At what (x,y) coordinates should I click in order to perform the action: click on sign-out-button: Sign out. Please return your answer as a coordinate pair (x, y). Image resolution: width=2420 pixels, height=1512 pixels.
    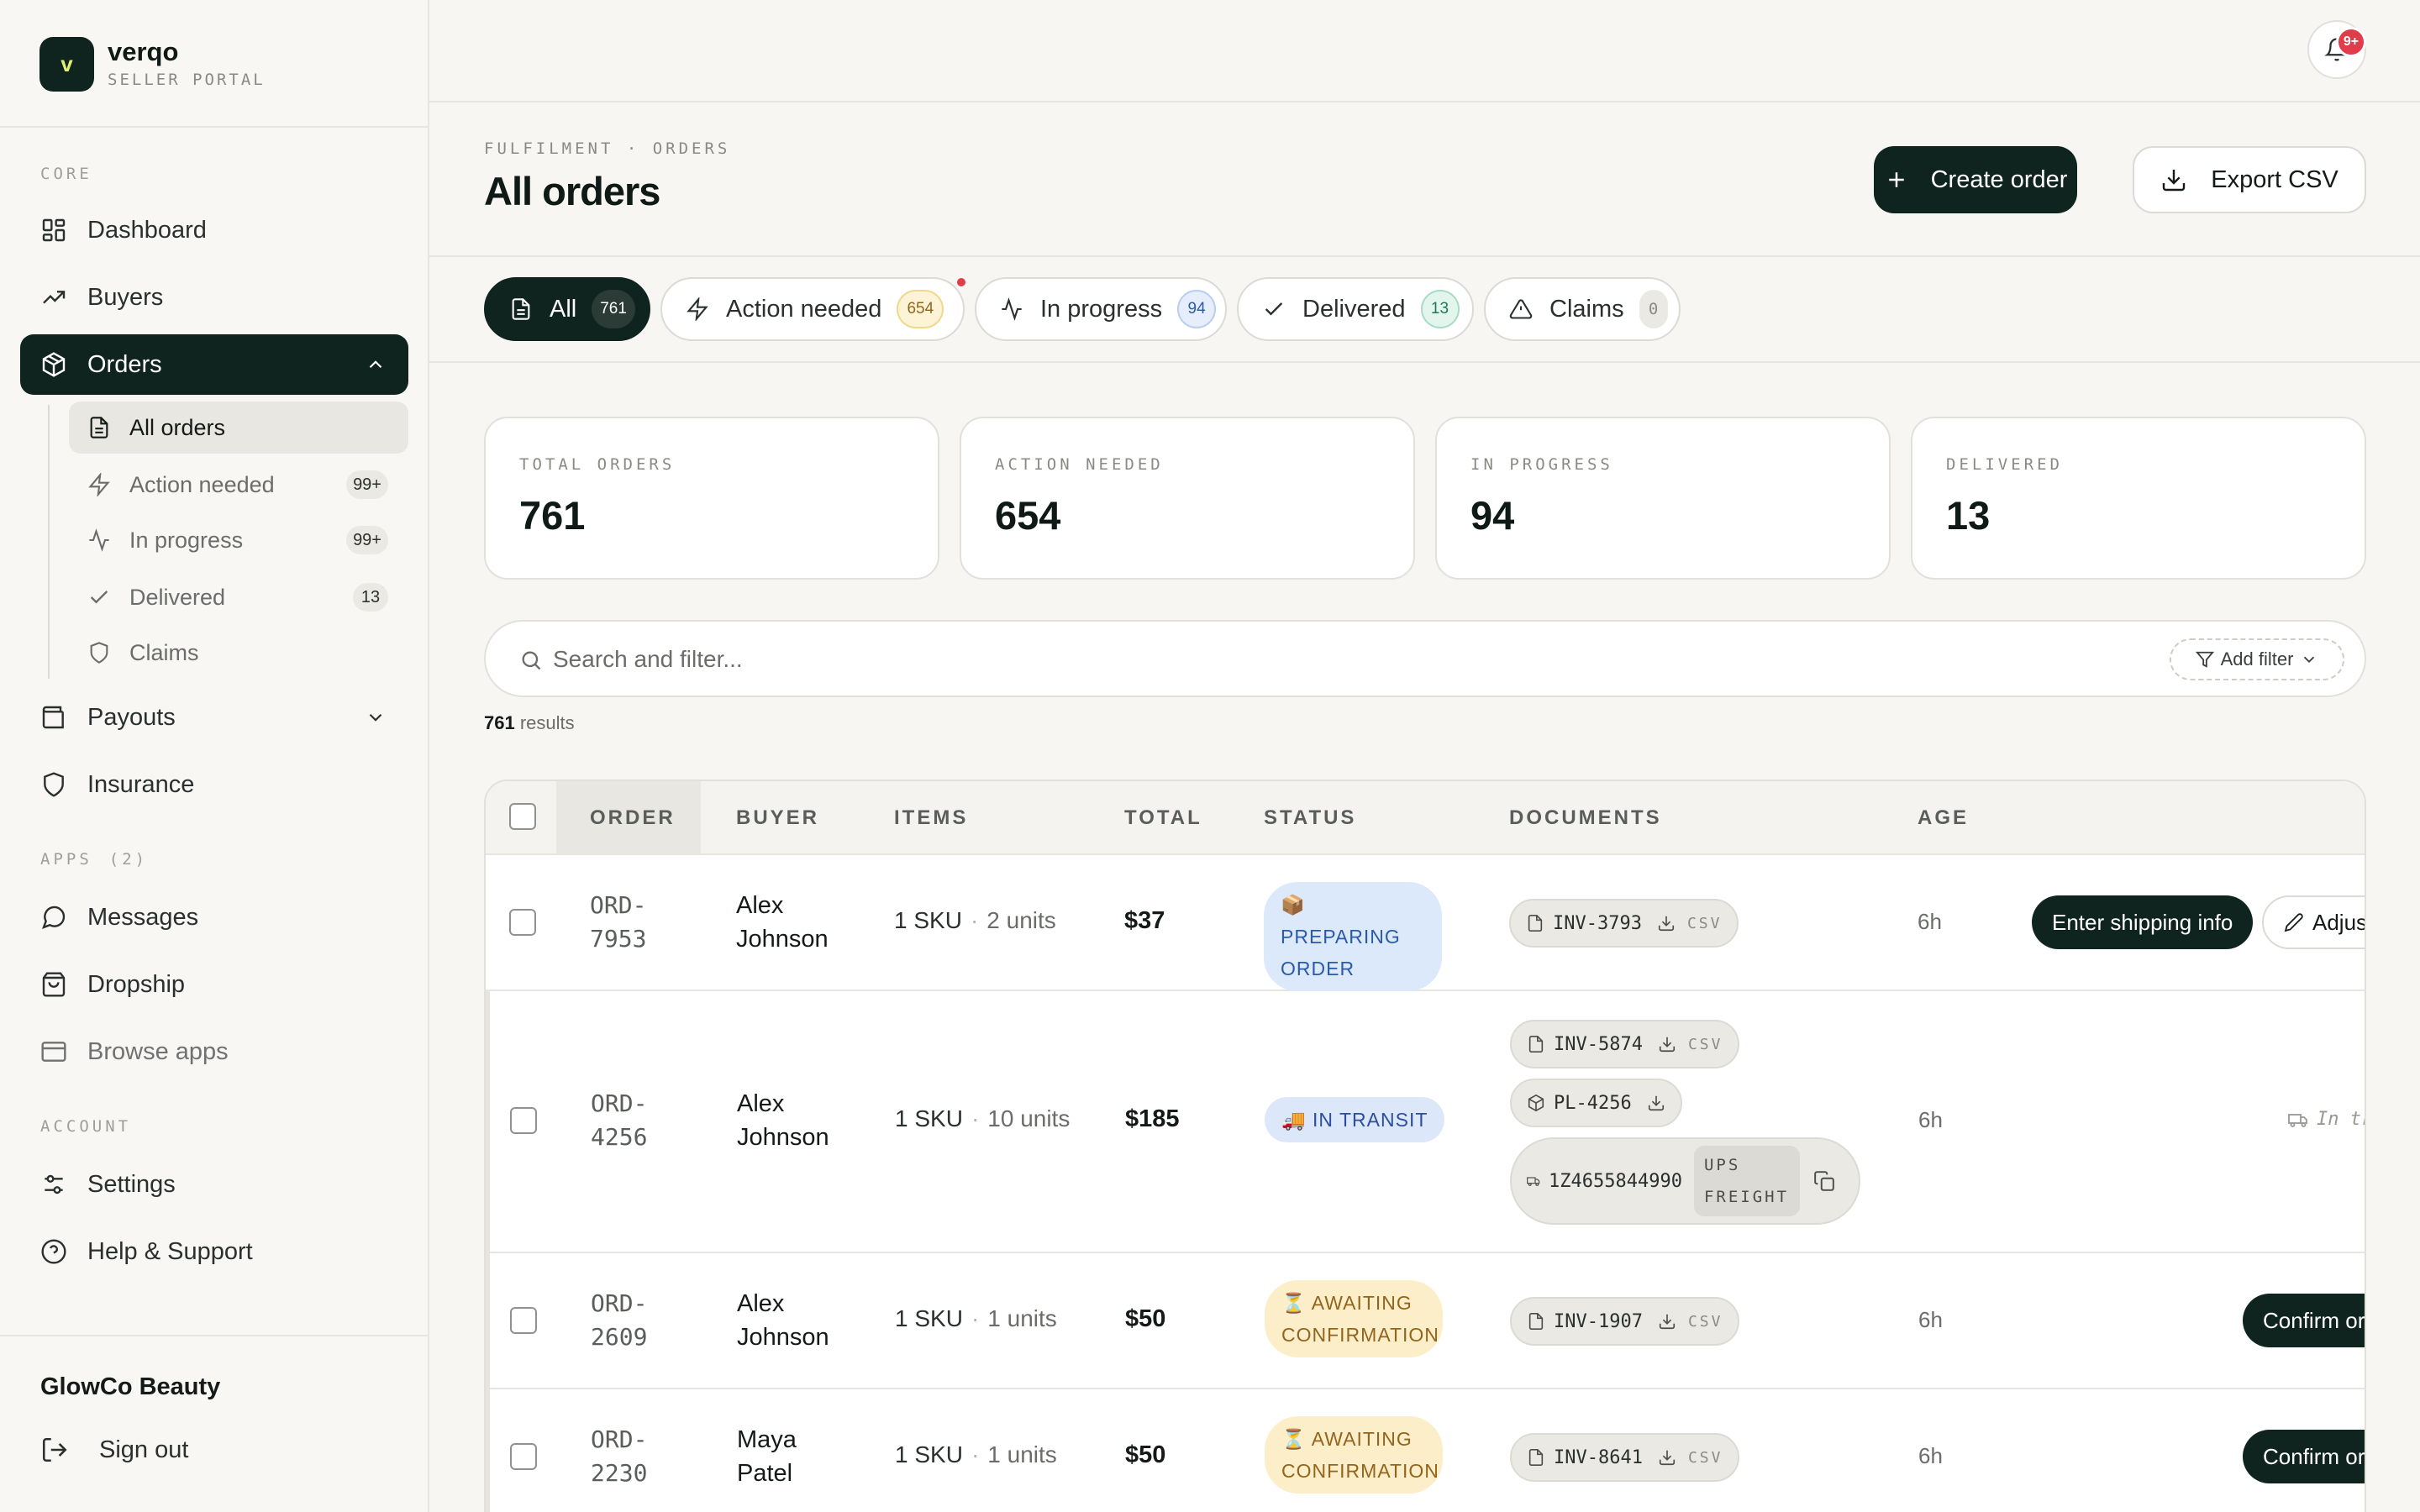
    Looking at the image, I should click on (114, 1450).